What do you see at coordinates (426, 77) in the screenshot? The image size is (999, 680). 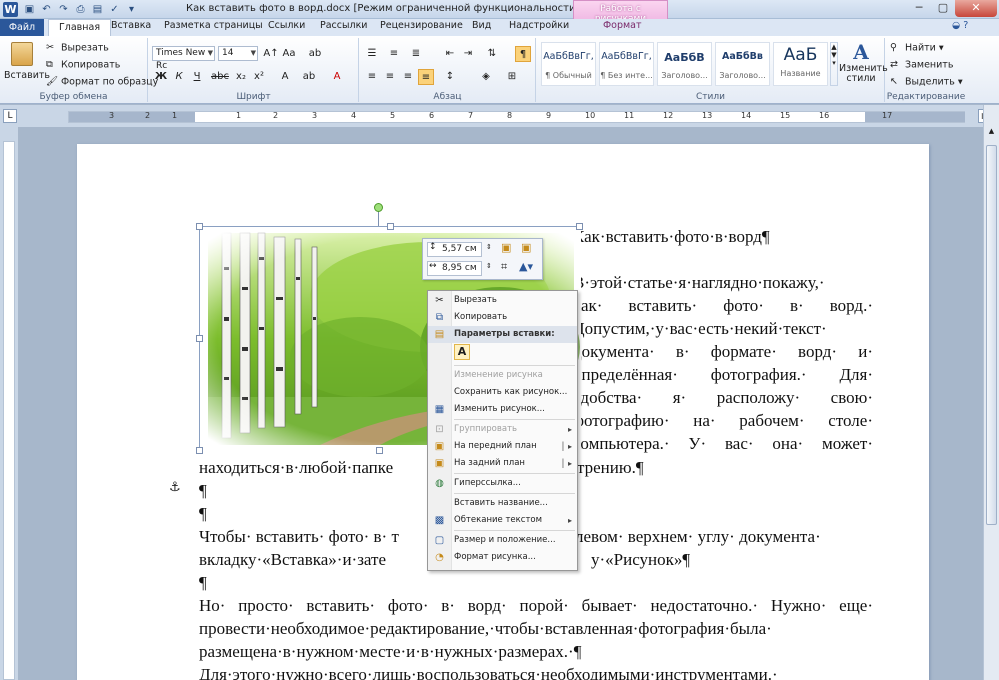 I see `justify-icon: ≡` at bounding box center [426, 77].